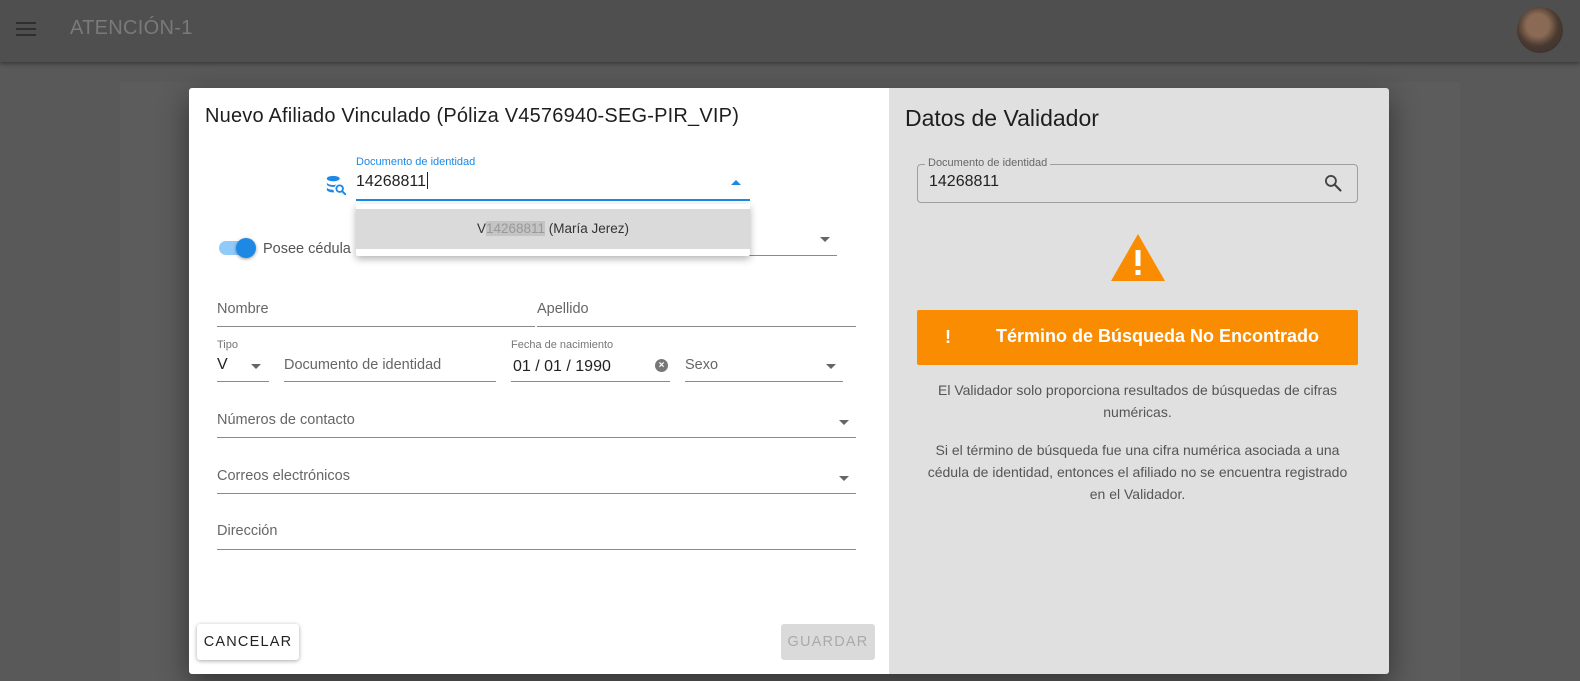 This screenshot has height=681, width=1580. What do you see at coordinates (793, 255) in the screenshot?
I see `select-underline` at bounding box center [793, 255].